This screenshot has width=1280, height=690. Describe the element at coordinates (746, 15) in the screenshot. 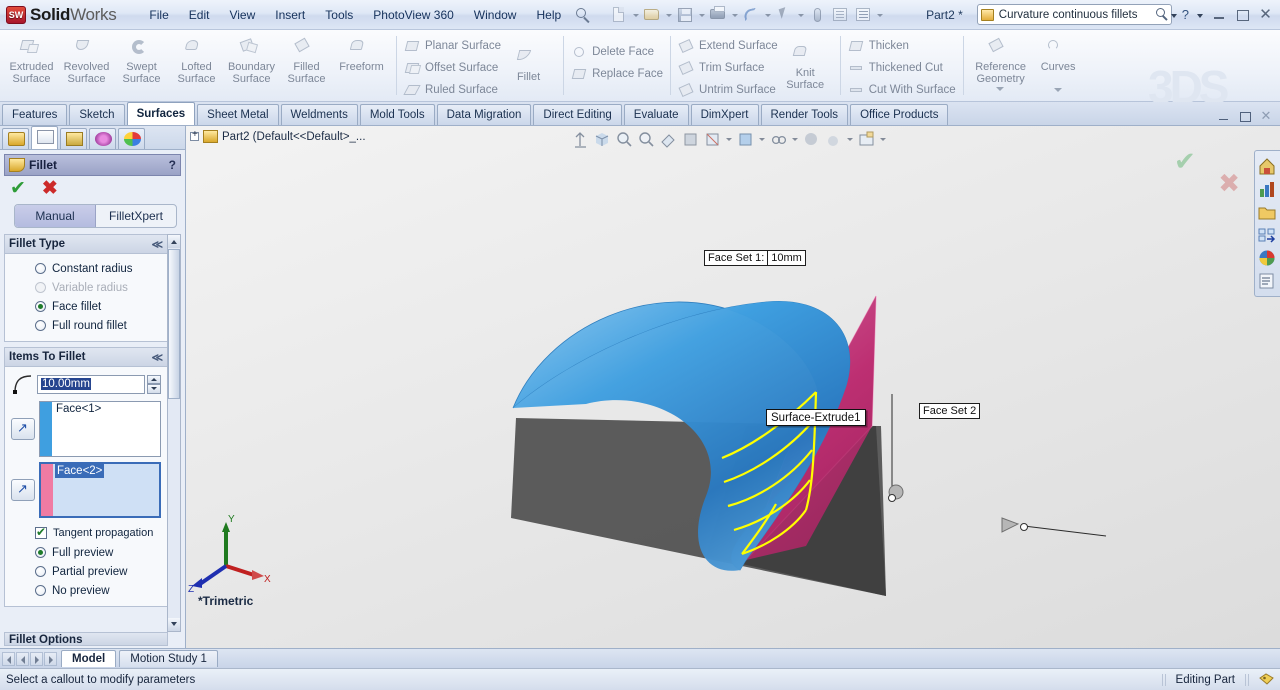

I see `quick-access-toolbar` at that location.